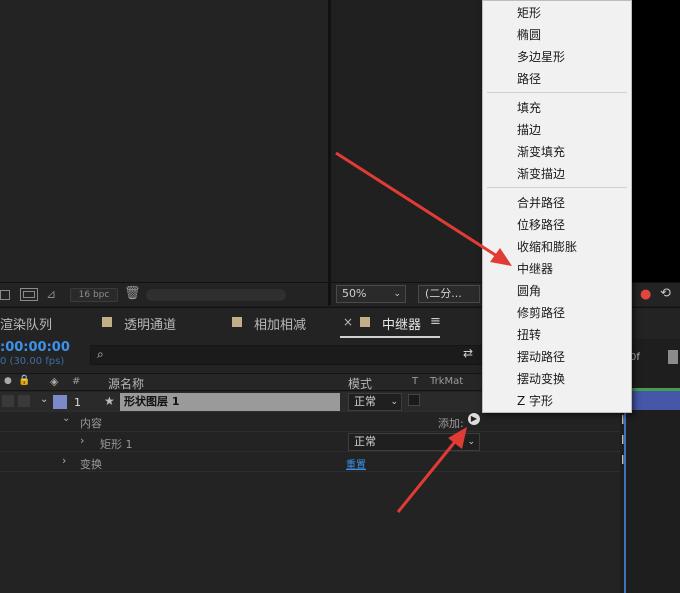 The height and width of the screenshot is (593, 680). Describe the element at coordinates (418, 205) in the screenshot. I see `annotation-arrow-to-repeater` at that location.